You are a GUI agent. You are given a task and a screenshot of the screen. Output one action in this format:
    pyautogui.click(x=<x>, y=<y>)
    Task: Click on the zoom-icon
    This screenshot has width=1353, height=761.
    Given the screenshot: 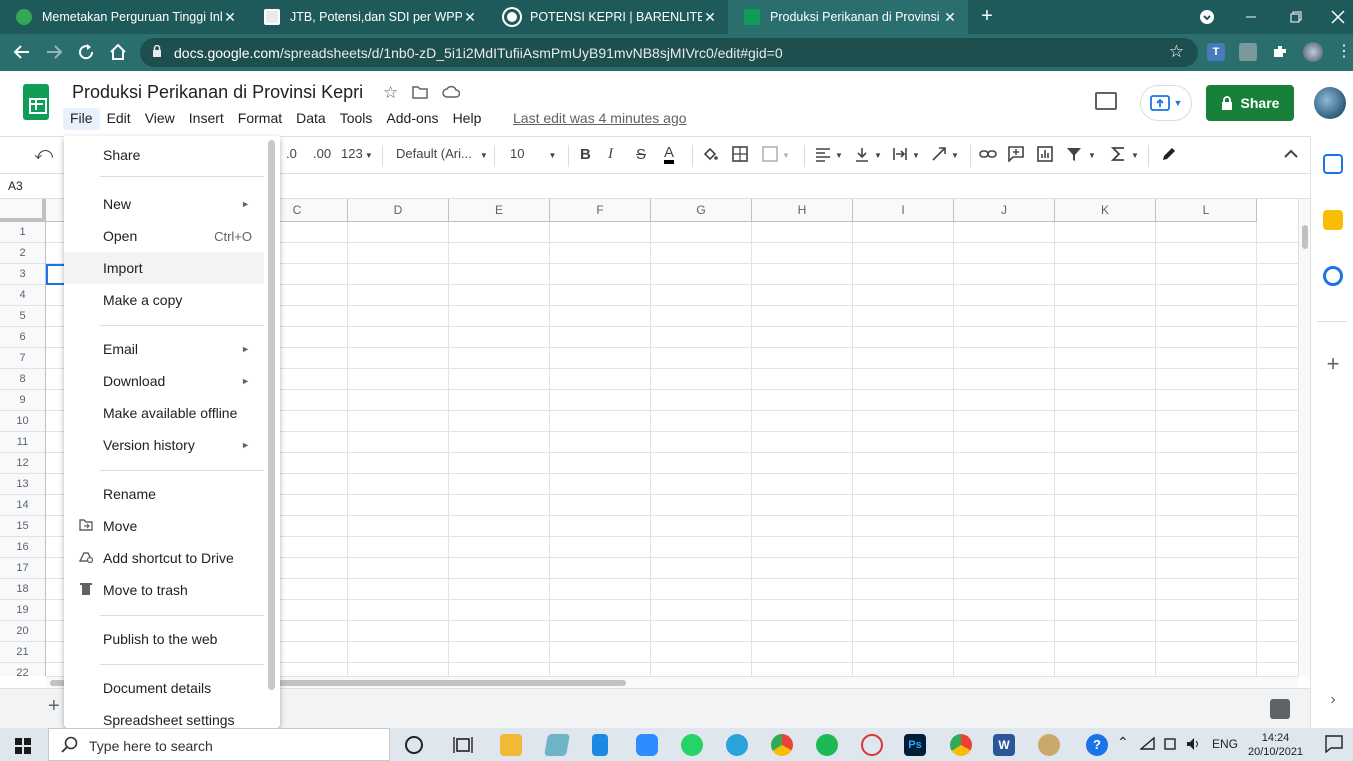 What is the action you would take?
    pyautogui.click(x=647, y=745)
    